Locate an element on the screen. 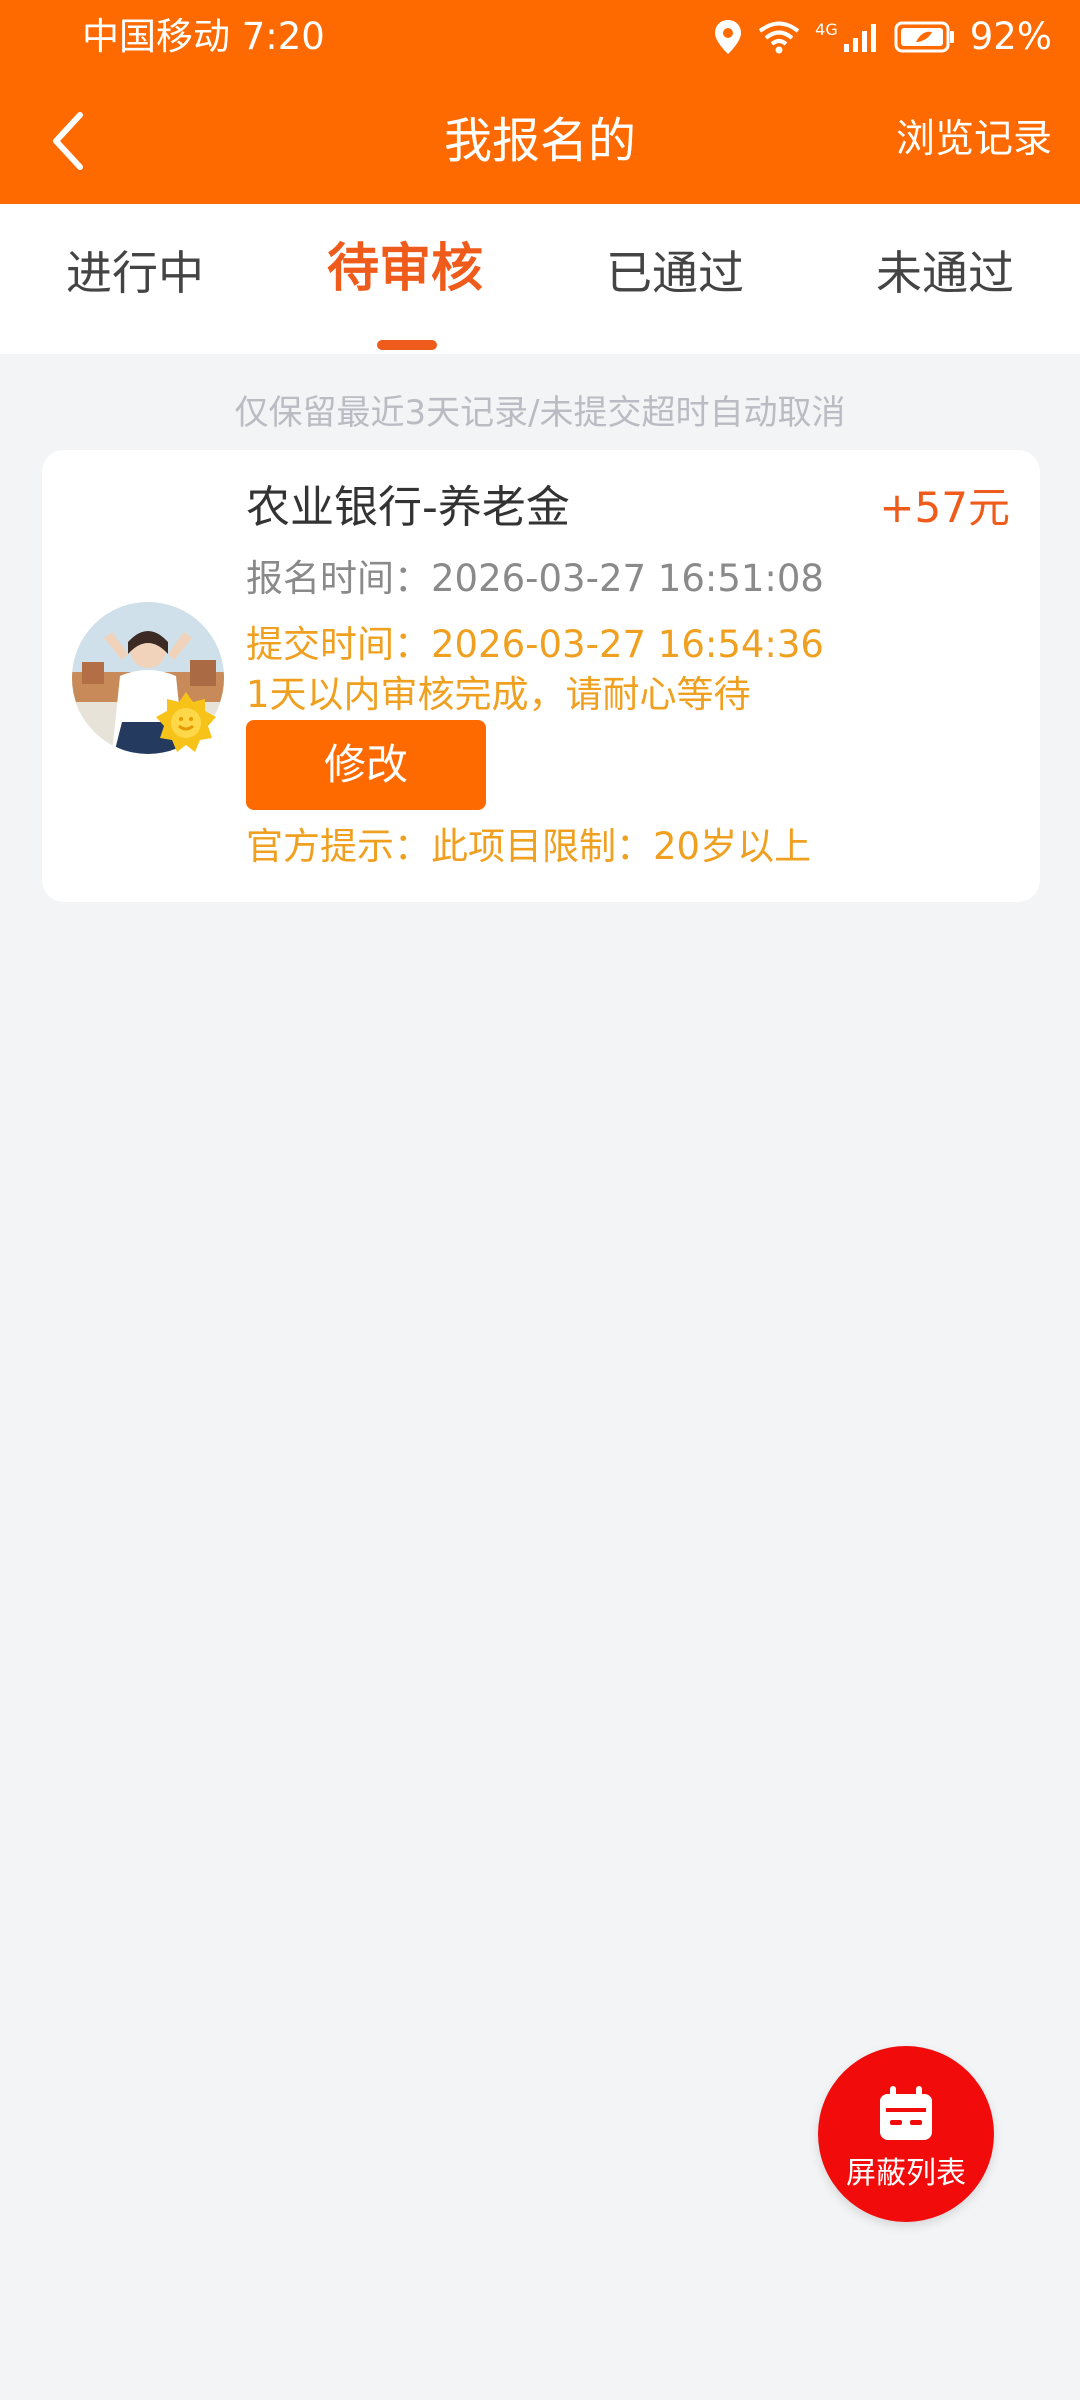 Image resolution: width=1080 pixels, height=2400 pixels. tab-rejected: 未通过 is located at coordinates (945, 273).